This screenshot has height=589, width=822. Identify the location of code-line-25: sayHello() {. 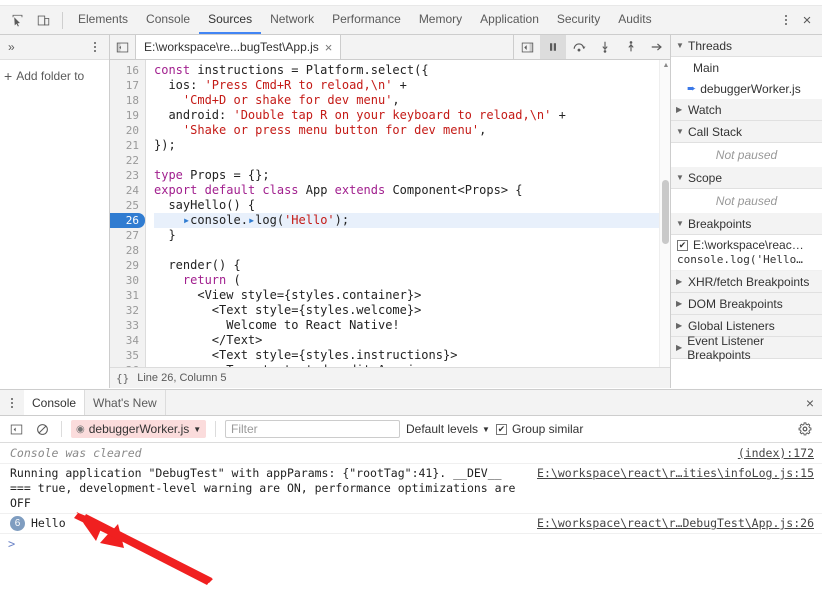
(412, 205).